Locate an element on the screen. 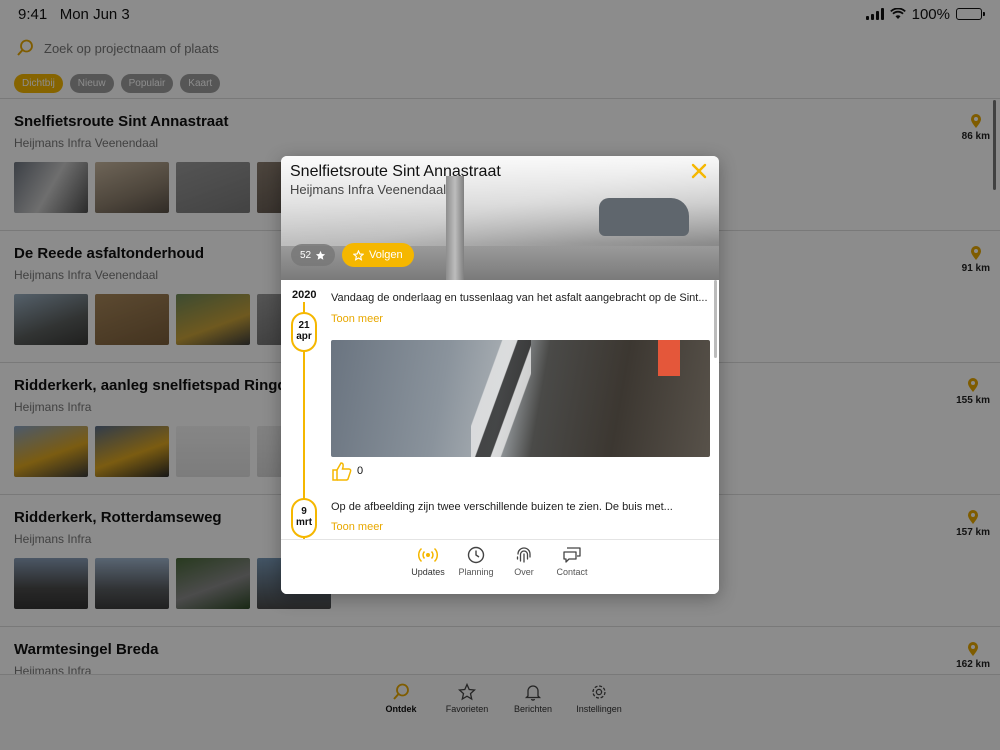 The image size is (1000, 750). update-day: 21 is located at coordinates (304, 325).